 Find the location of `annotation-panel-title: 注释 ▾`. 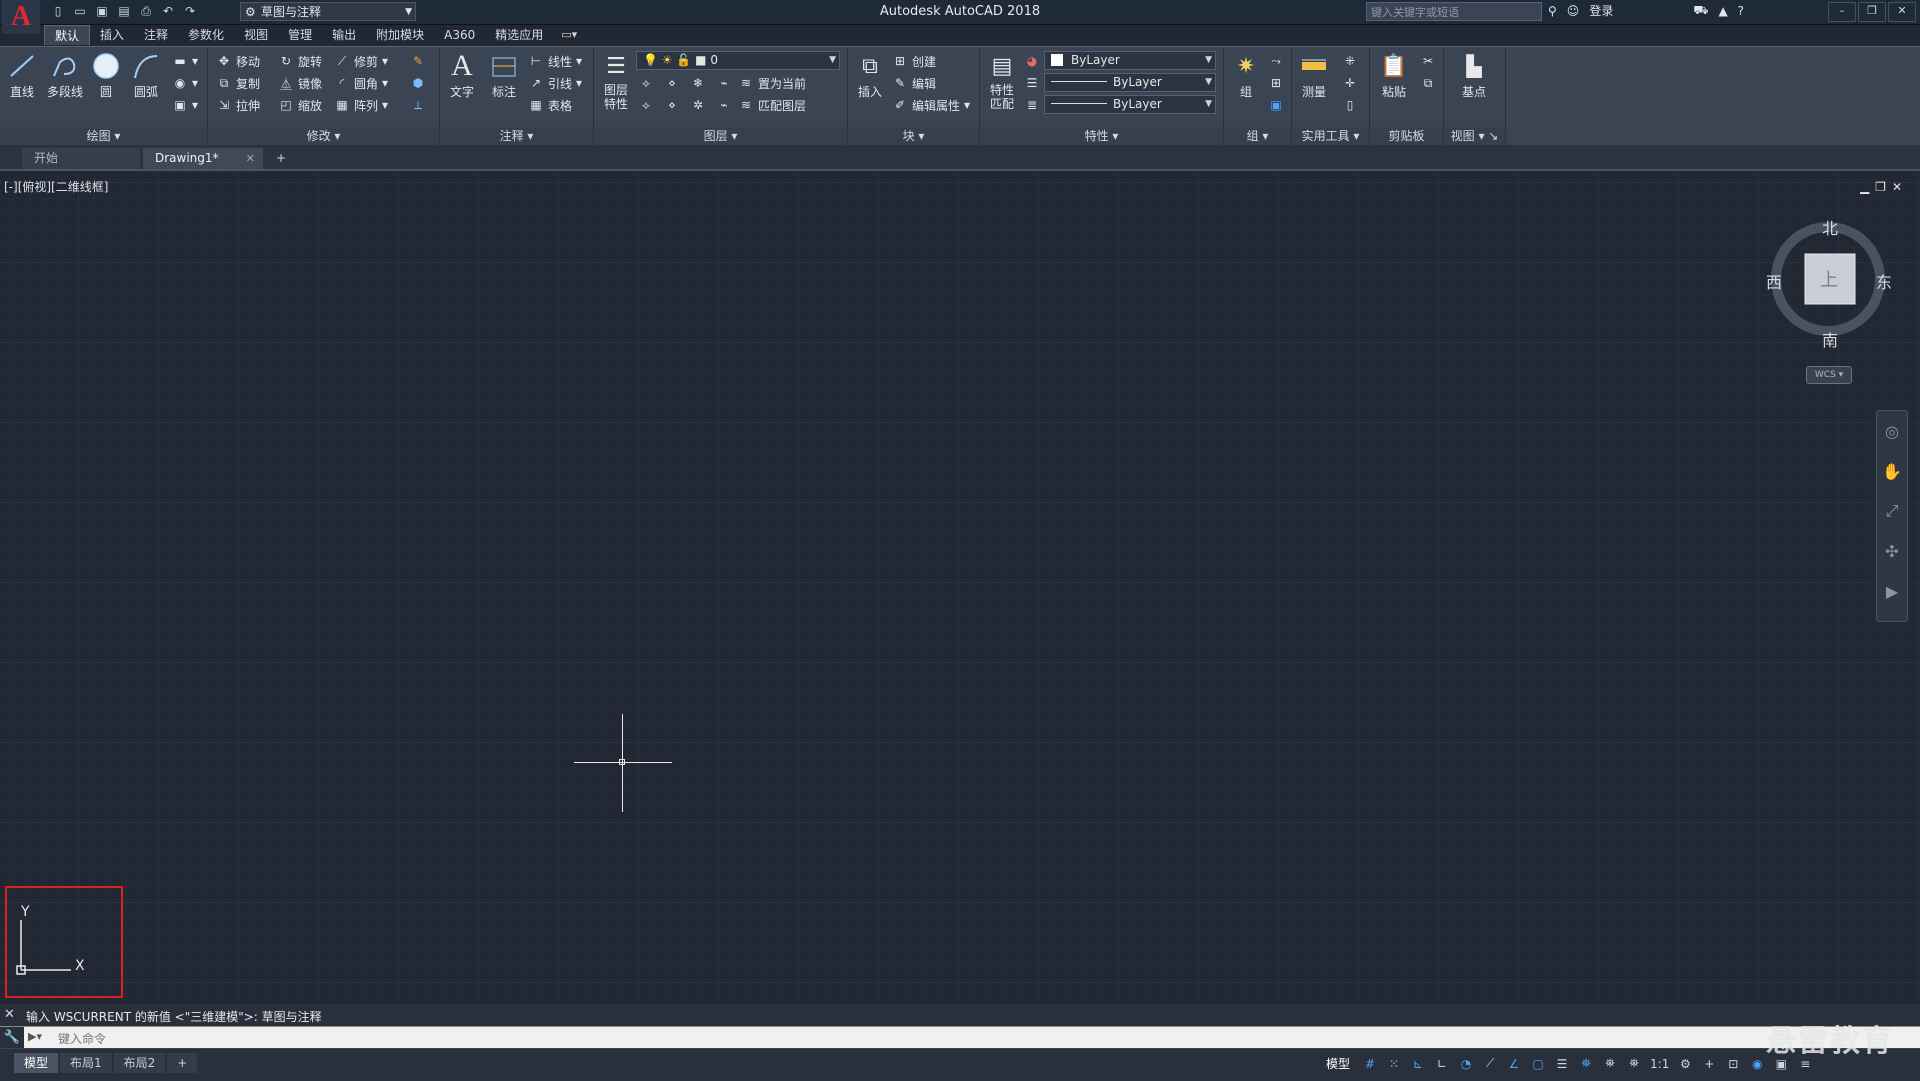

annotation-panel-title: 注释 ▾ is located at coordinates (516, 136).